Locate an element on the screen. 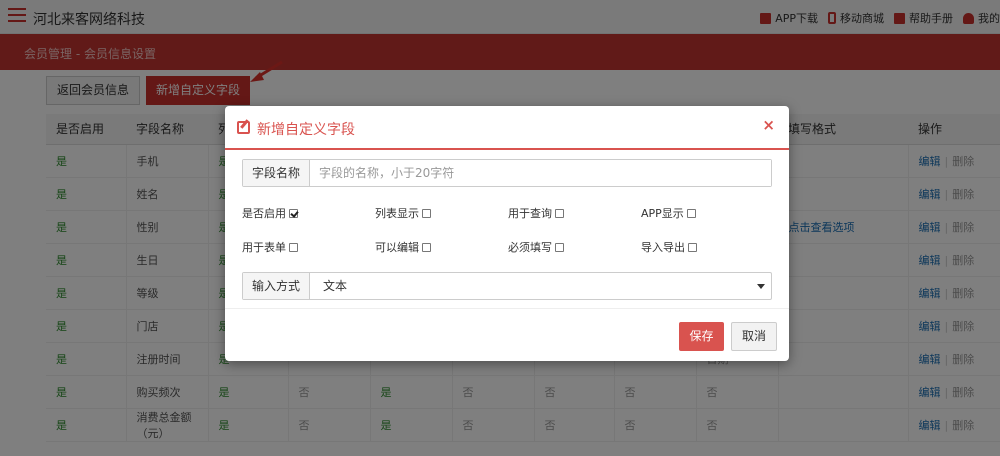 Image resolution: width=1000 pixels, height=456 pixels. dialog-title: 新增自定义字段 is located at coordinates (306, 130).